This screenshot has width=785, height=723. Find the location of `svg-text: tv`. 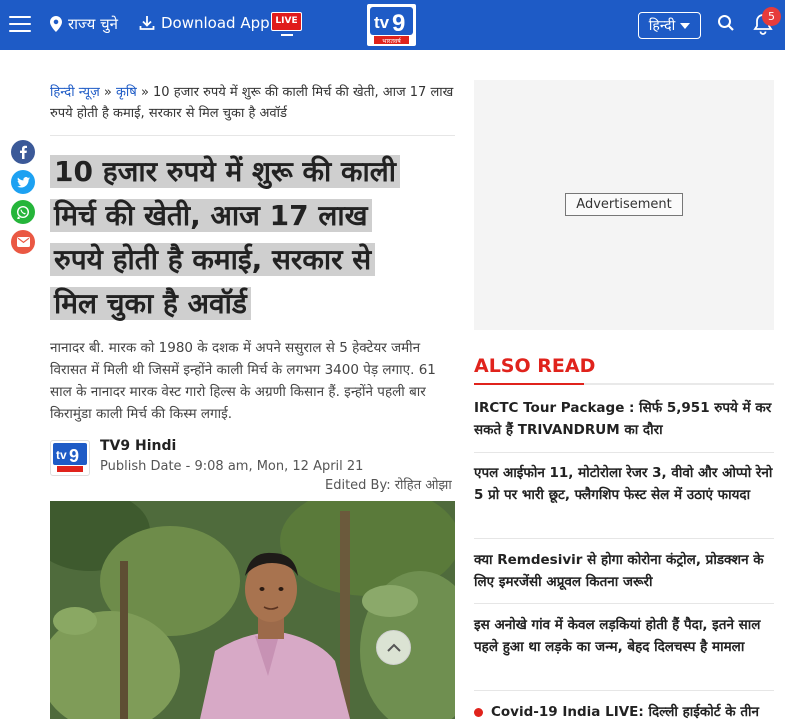

svg-text: tv is located at coordinates (61, 455).